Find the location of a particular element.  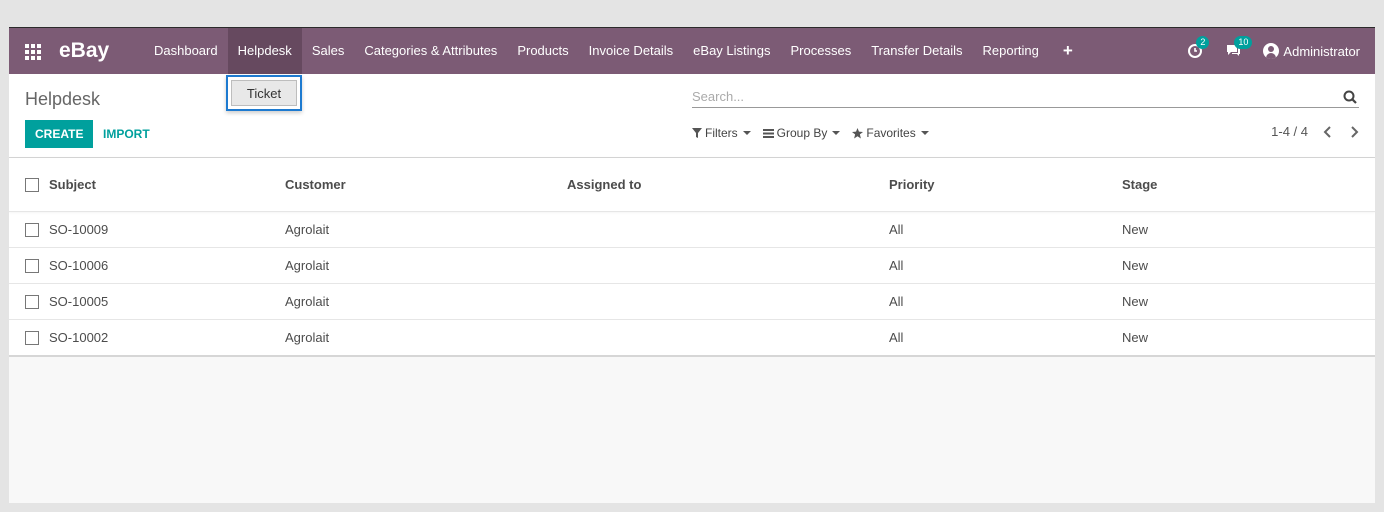

create-button: CREATE is located at coordinates (59, 134).